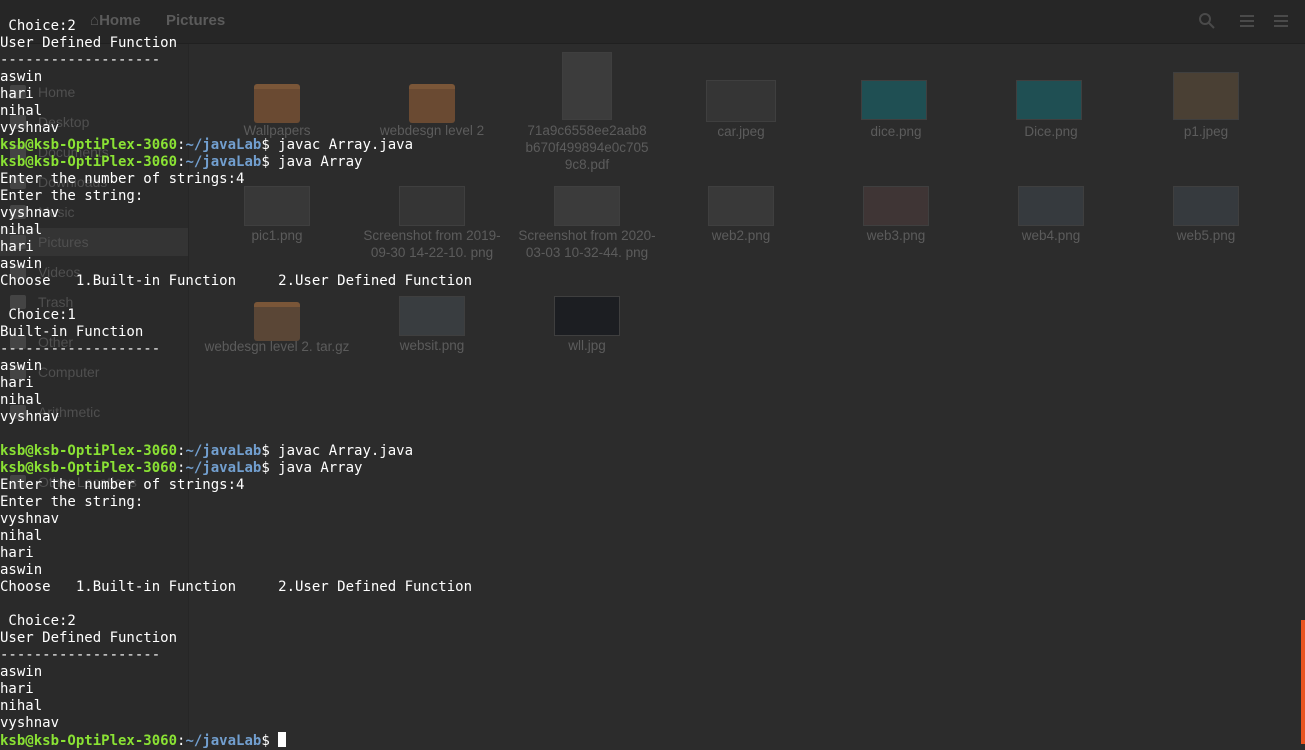 This screenshot has height=750, width=1305. I want to click on terminal-line: Choice:1, so click(650, 315).